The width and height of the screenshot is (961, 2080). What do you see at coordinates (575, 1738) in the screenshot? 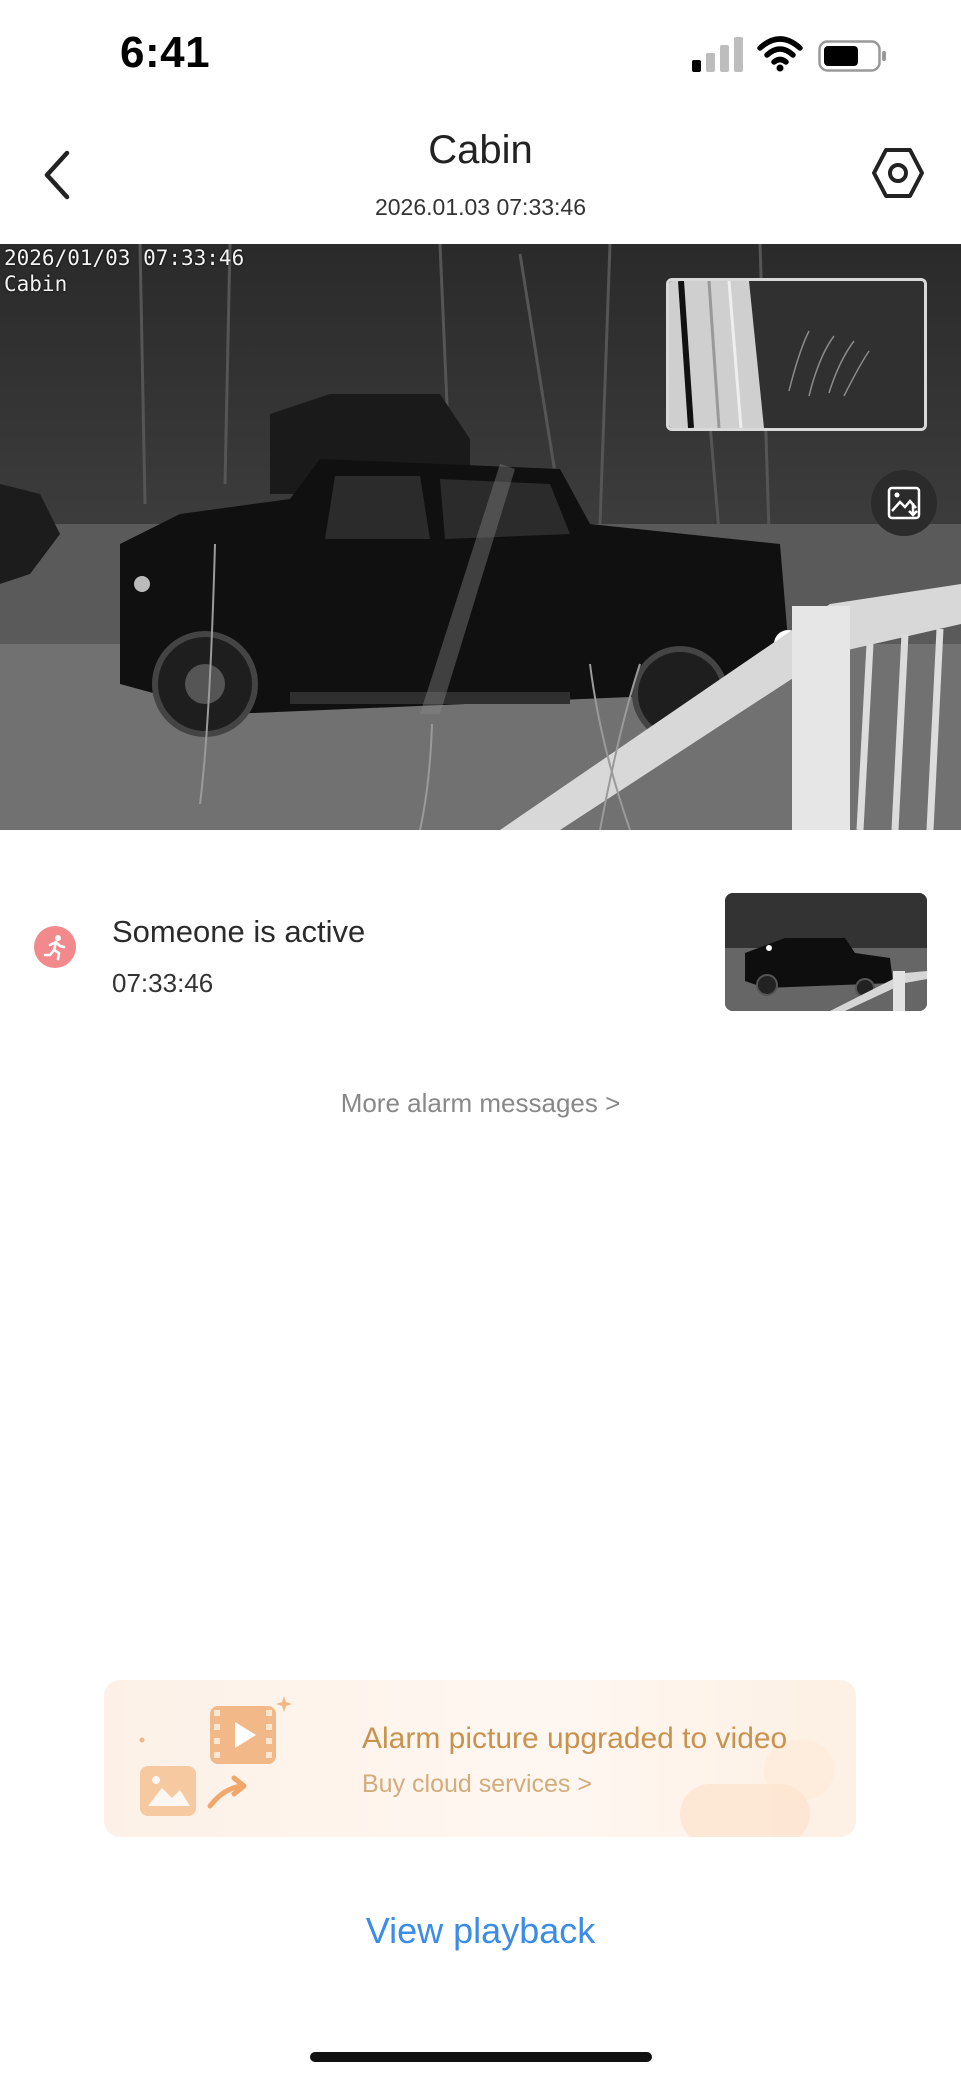
I see `banner-title: Alarm picture upgraded to video` at bounding box center [575, 1738].